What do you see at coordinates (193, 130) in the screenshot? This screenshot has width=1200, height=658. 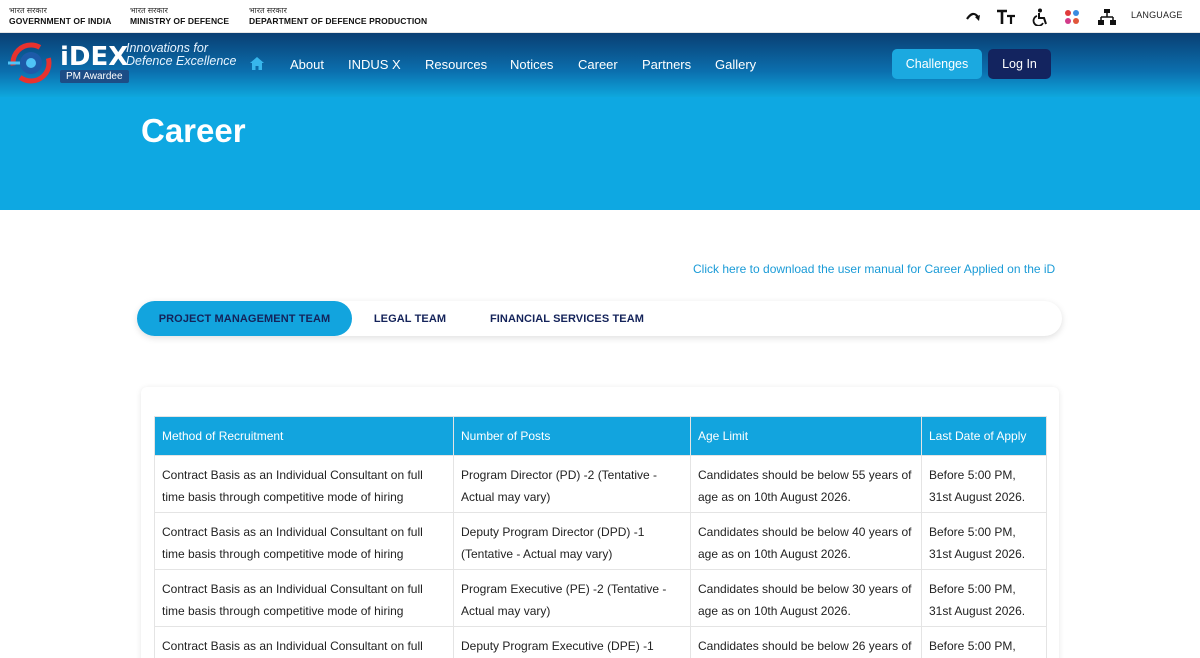 I see `page-title: Career` at bounding box center [193, 130].